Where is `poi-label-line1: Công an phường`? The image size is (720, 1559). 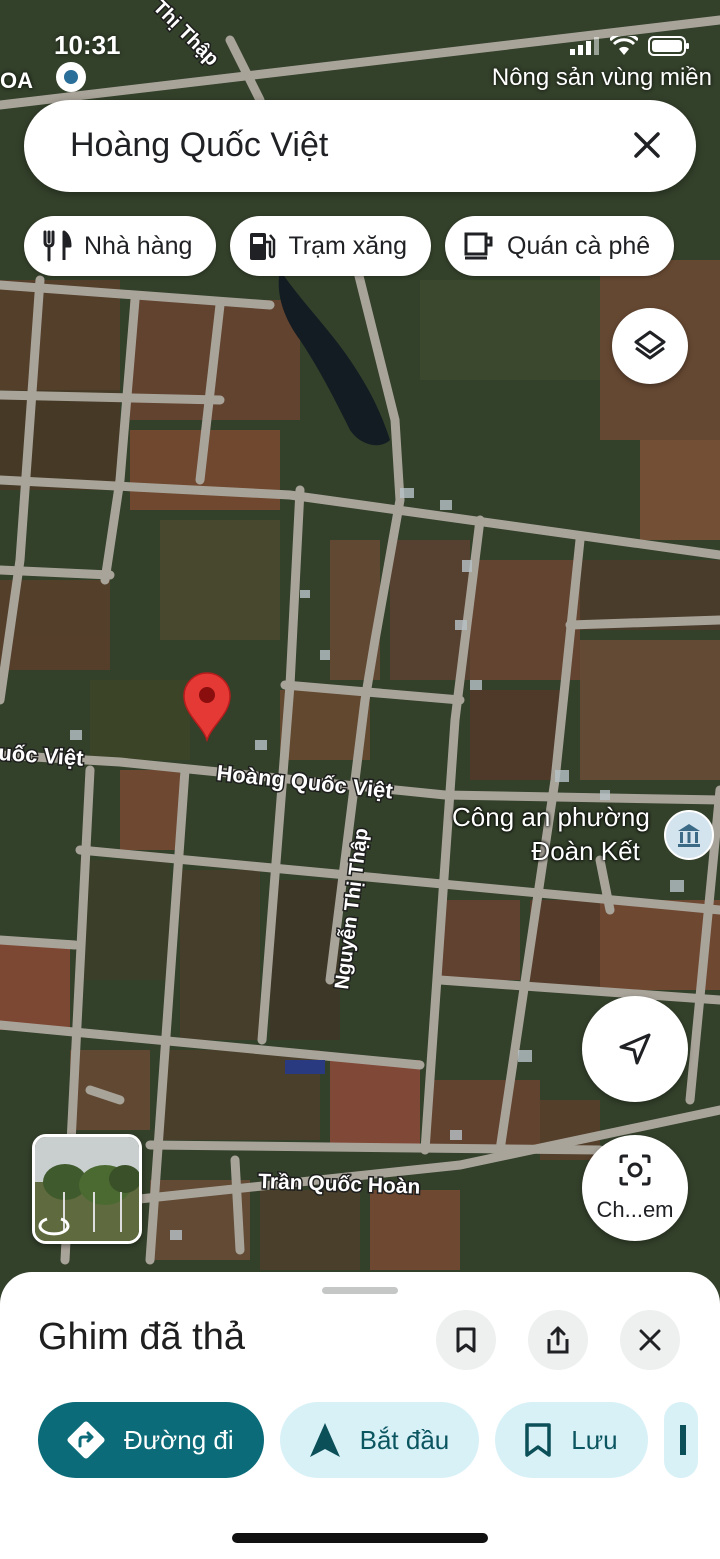 poi-label-line1: Công an phường is located at coordinates (551, 817).